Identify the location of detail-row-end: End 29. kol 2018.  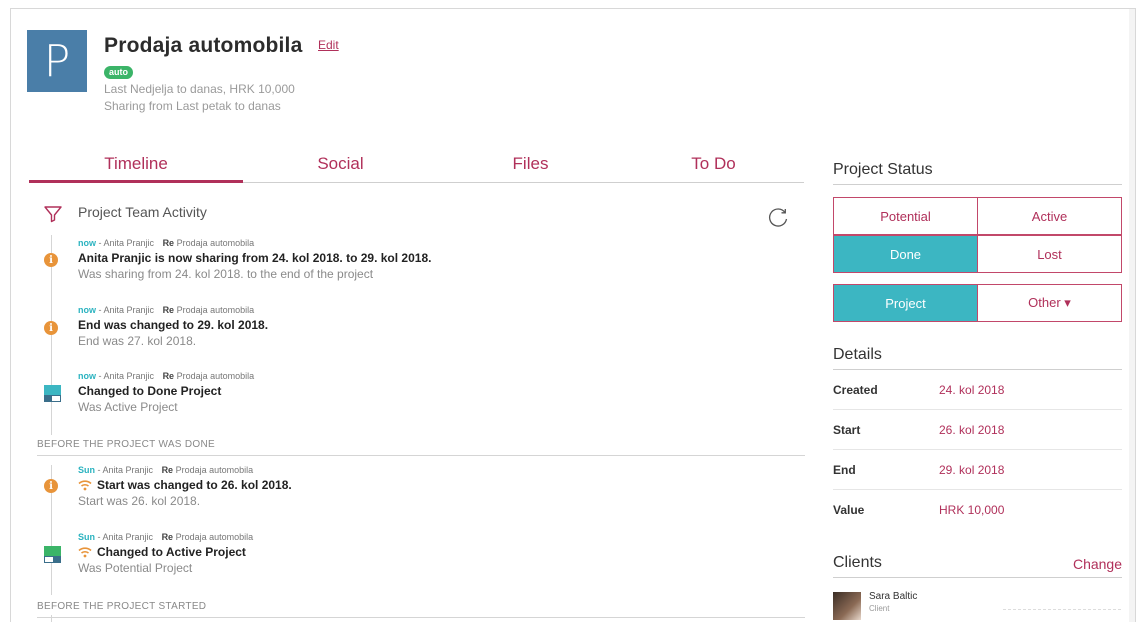
(977, 470).